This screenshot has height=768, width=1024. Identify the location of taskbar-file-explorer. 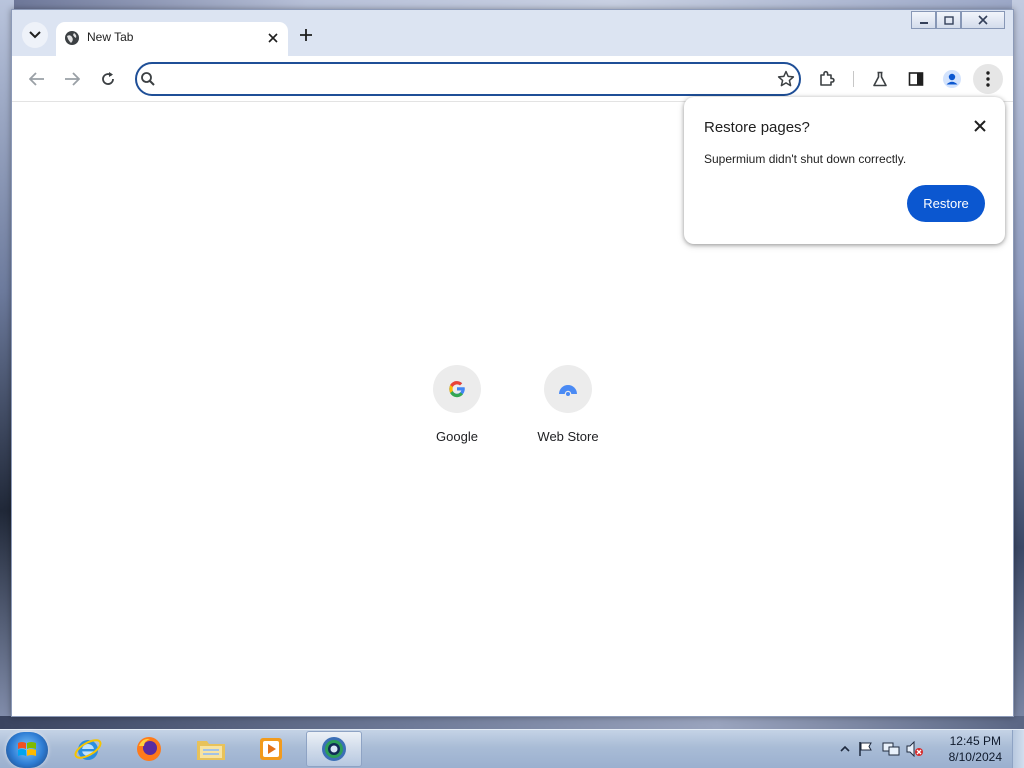
(211, 749).